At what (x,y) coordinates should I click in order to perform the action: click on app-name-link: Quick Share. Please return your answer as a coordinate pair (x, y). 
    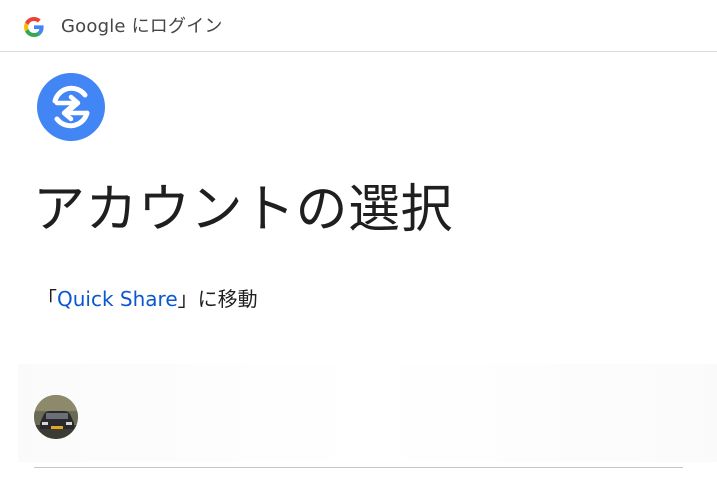
    Looking at the image, I should click on (117, 299).